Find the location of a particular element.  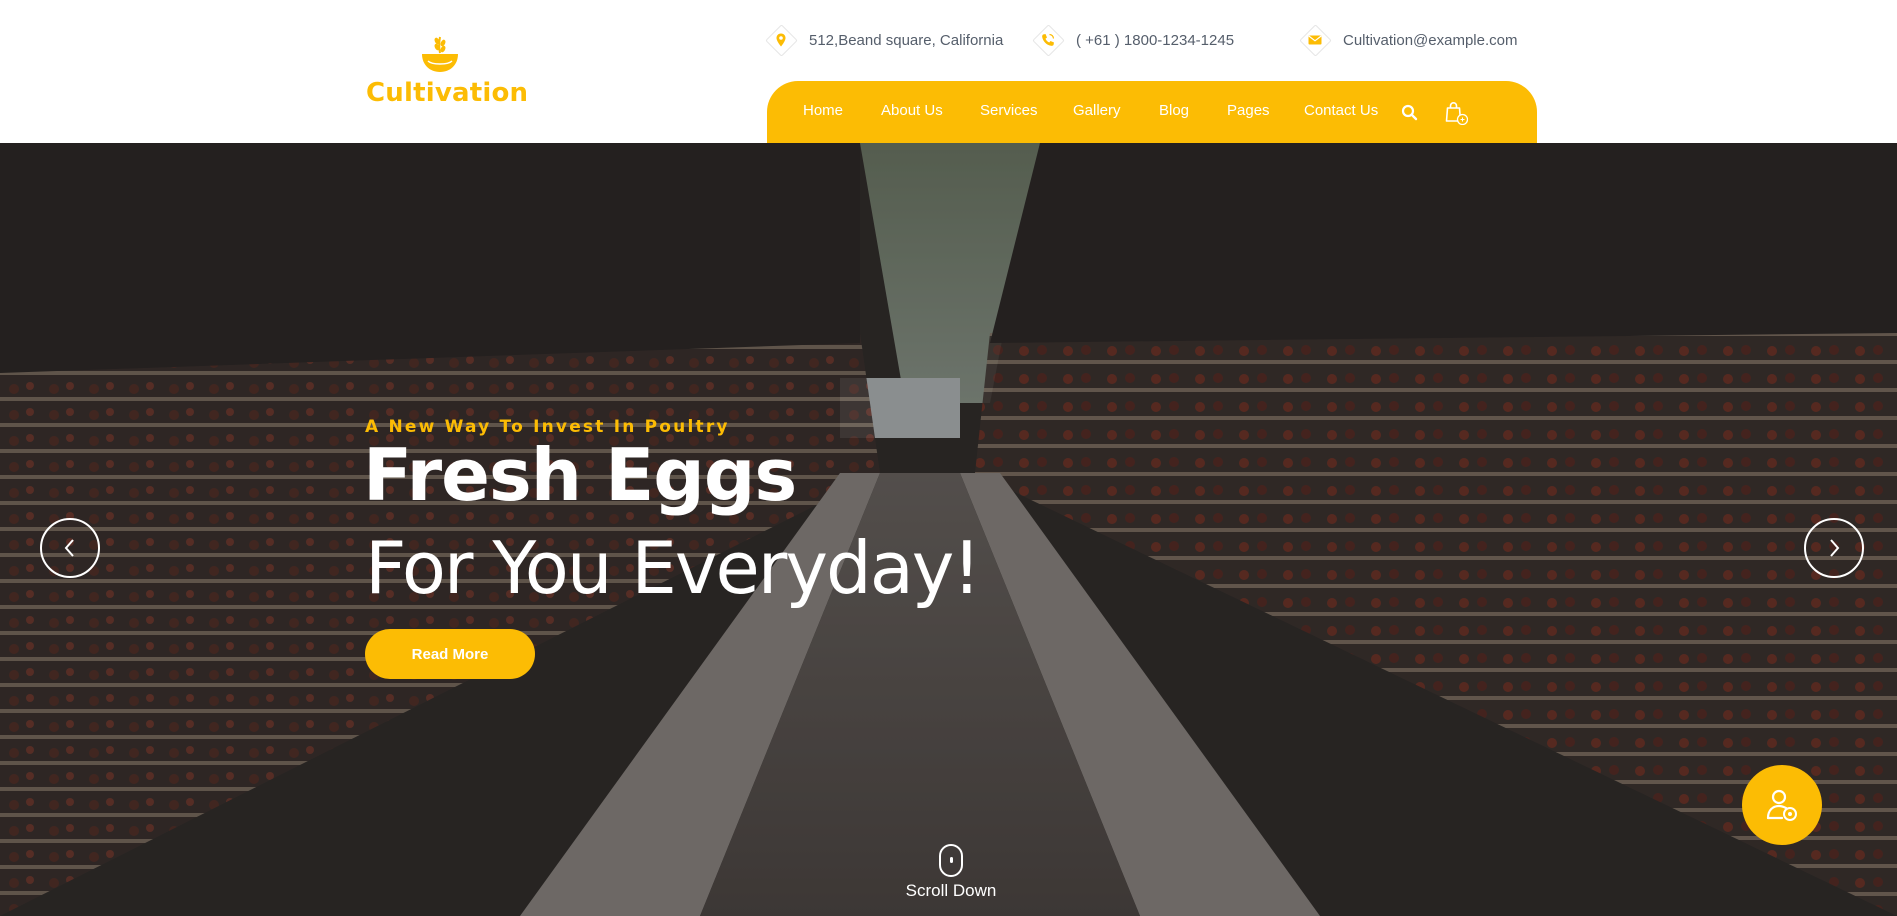

envelope-icon is located at coordinates (1315, 40).